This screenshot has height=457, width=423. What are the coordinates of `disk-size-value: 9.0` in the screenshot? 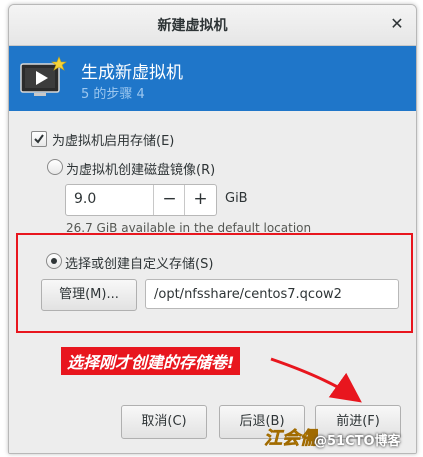 It's located at (85, 199).